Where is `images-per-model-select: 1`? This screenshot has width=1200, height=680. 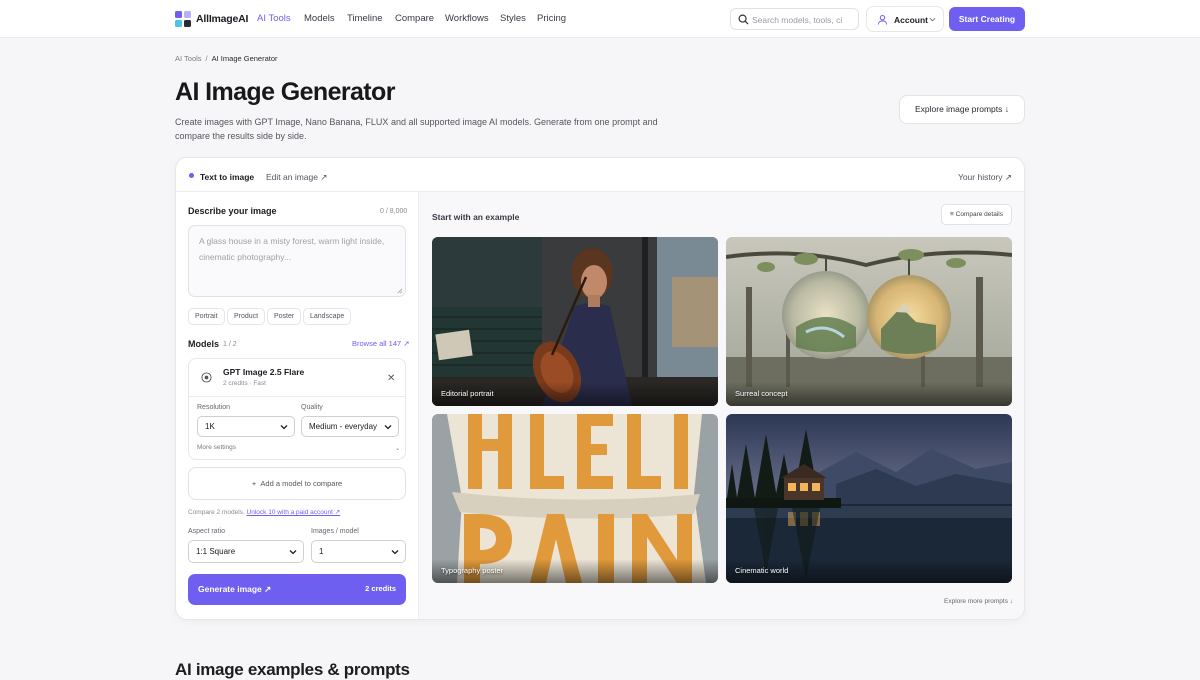 images-per-model-select: 1 is located at coordinates (358, 551).